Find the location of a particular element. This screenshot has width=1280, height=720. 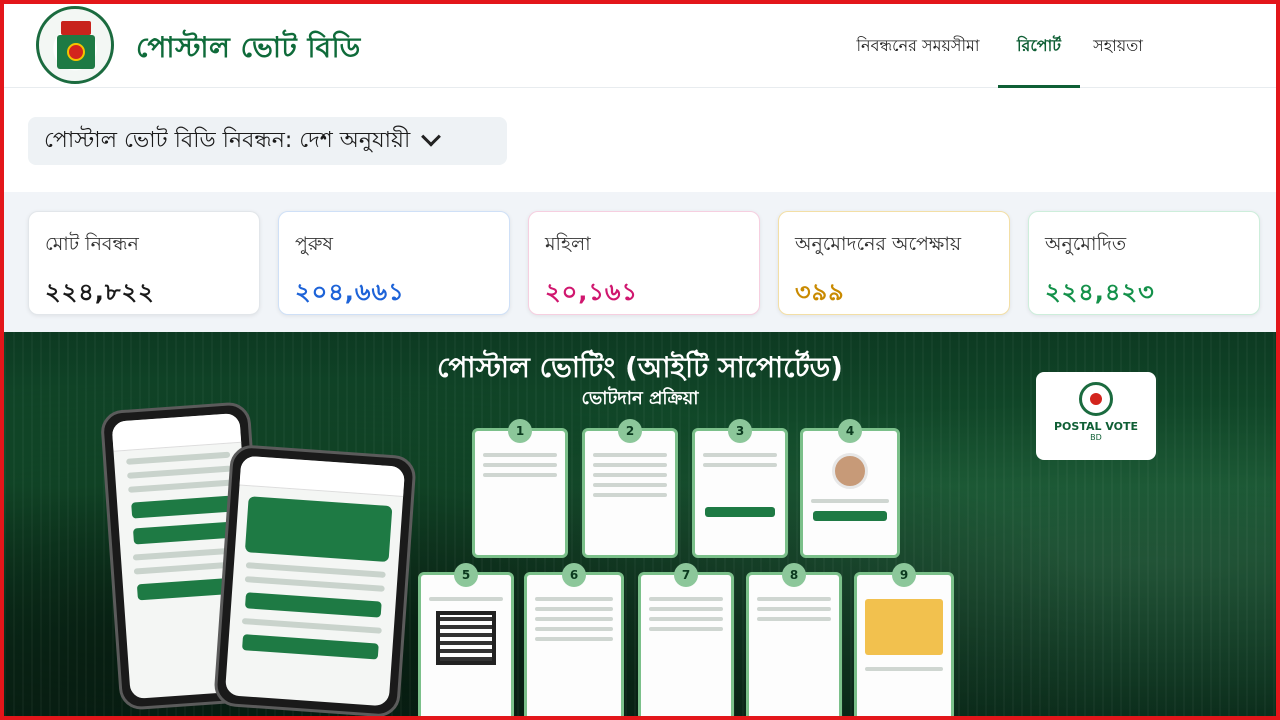

nav-registration-deadline: নিবন্ধনের সময়সীমা is located at coordinates (918, 46).